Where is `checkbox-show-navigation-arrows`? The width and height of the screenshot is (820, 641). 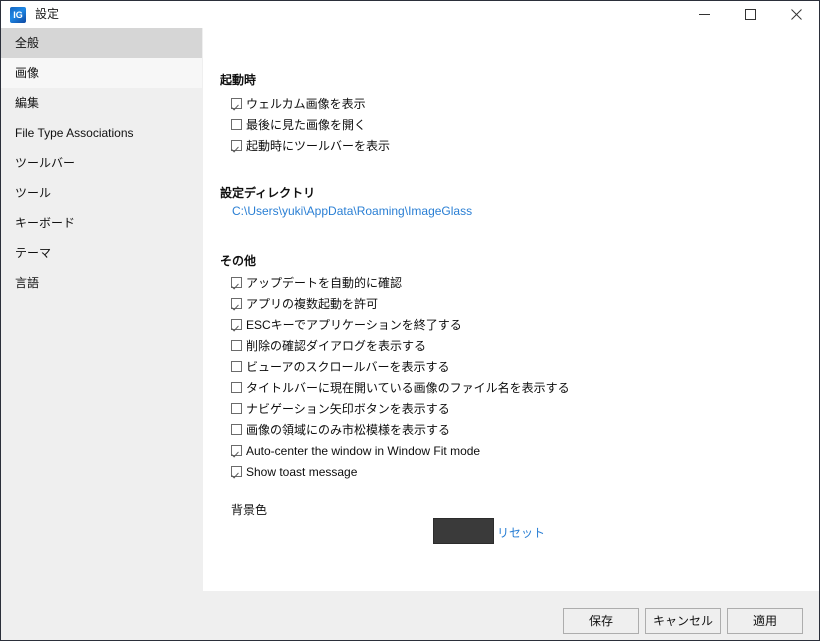 checkbox-show-navigation-arrows is located at coordinates (236, 408).